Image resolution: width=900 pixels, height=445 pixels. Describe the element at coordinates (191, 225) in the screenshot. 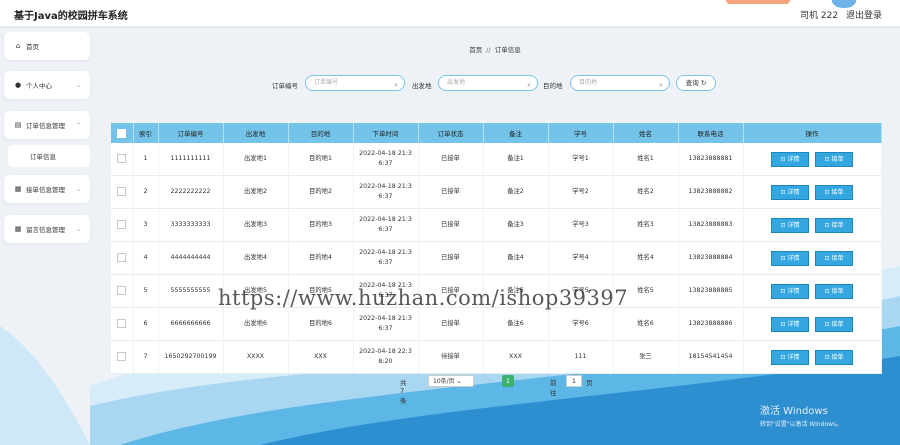

I see `table-cell: 3333333333` at that location.